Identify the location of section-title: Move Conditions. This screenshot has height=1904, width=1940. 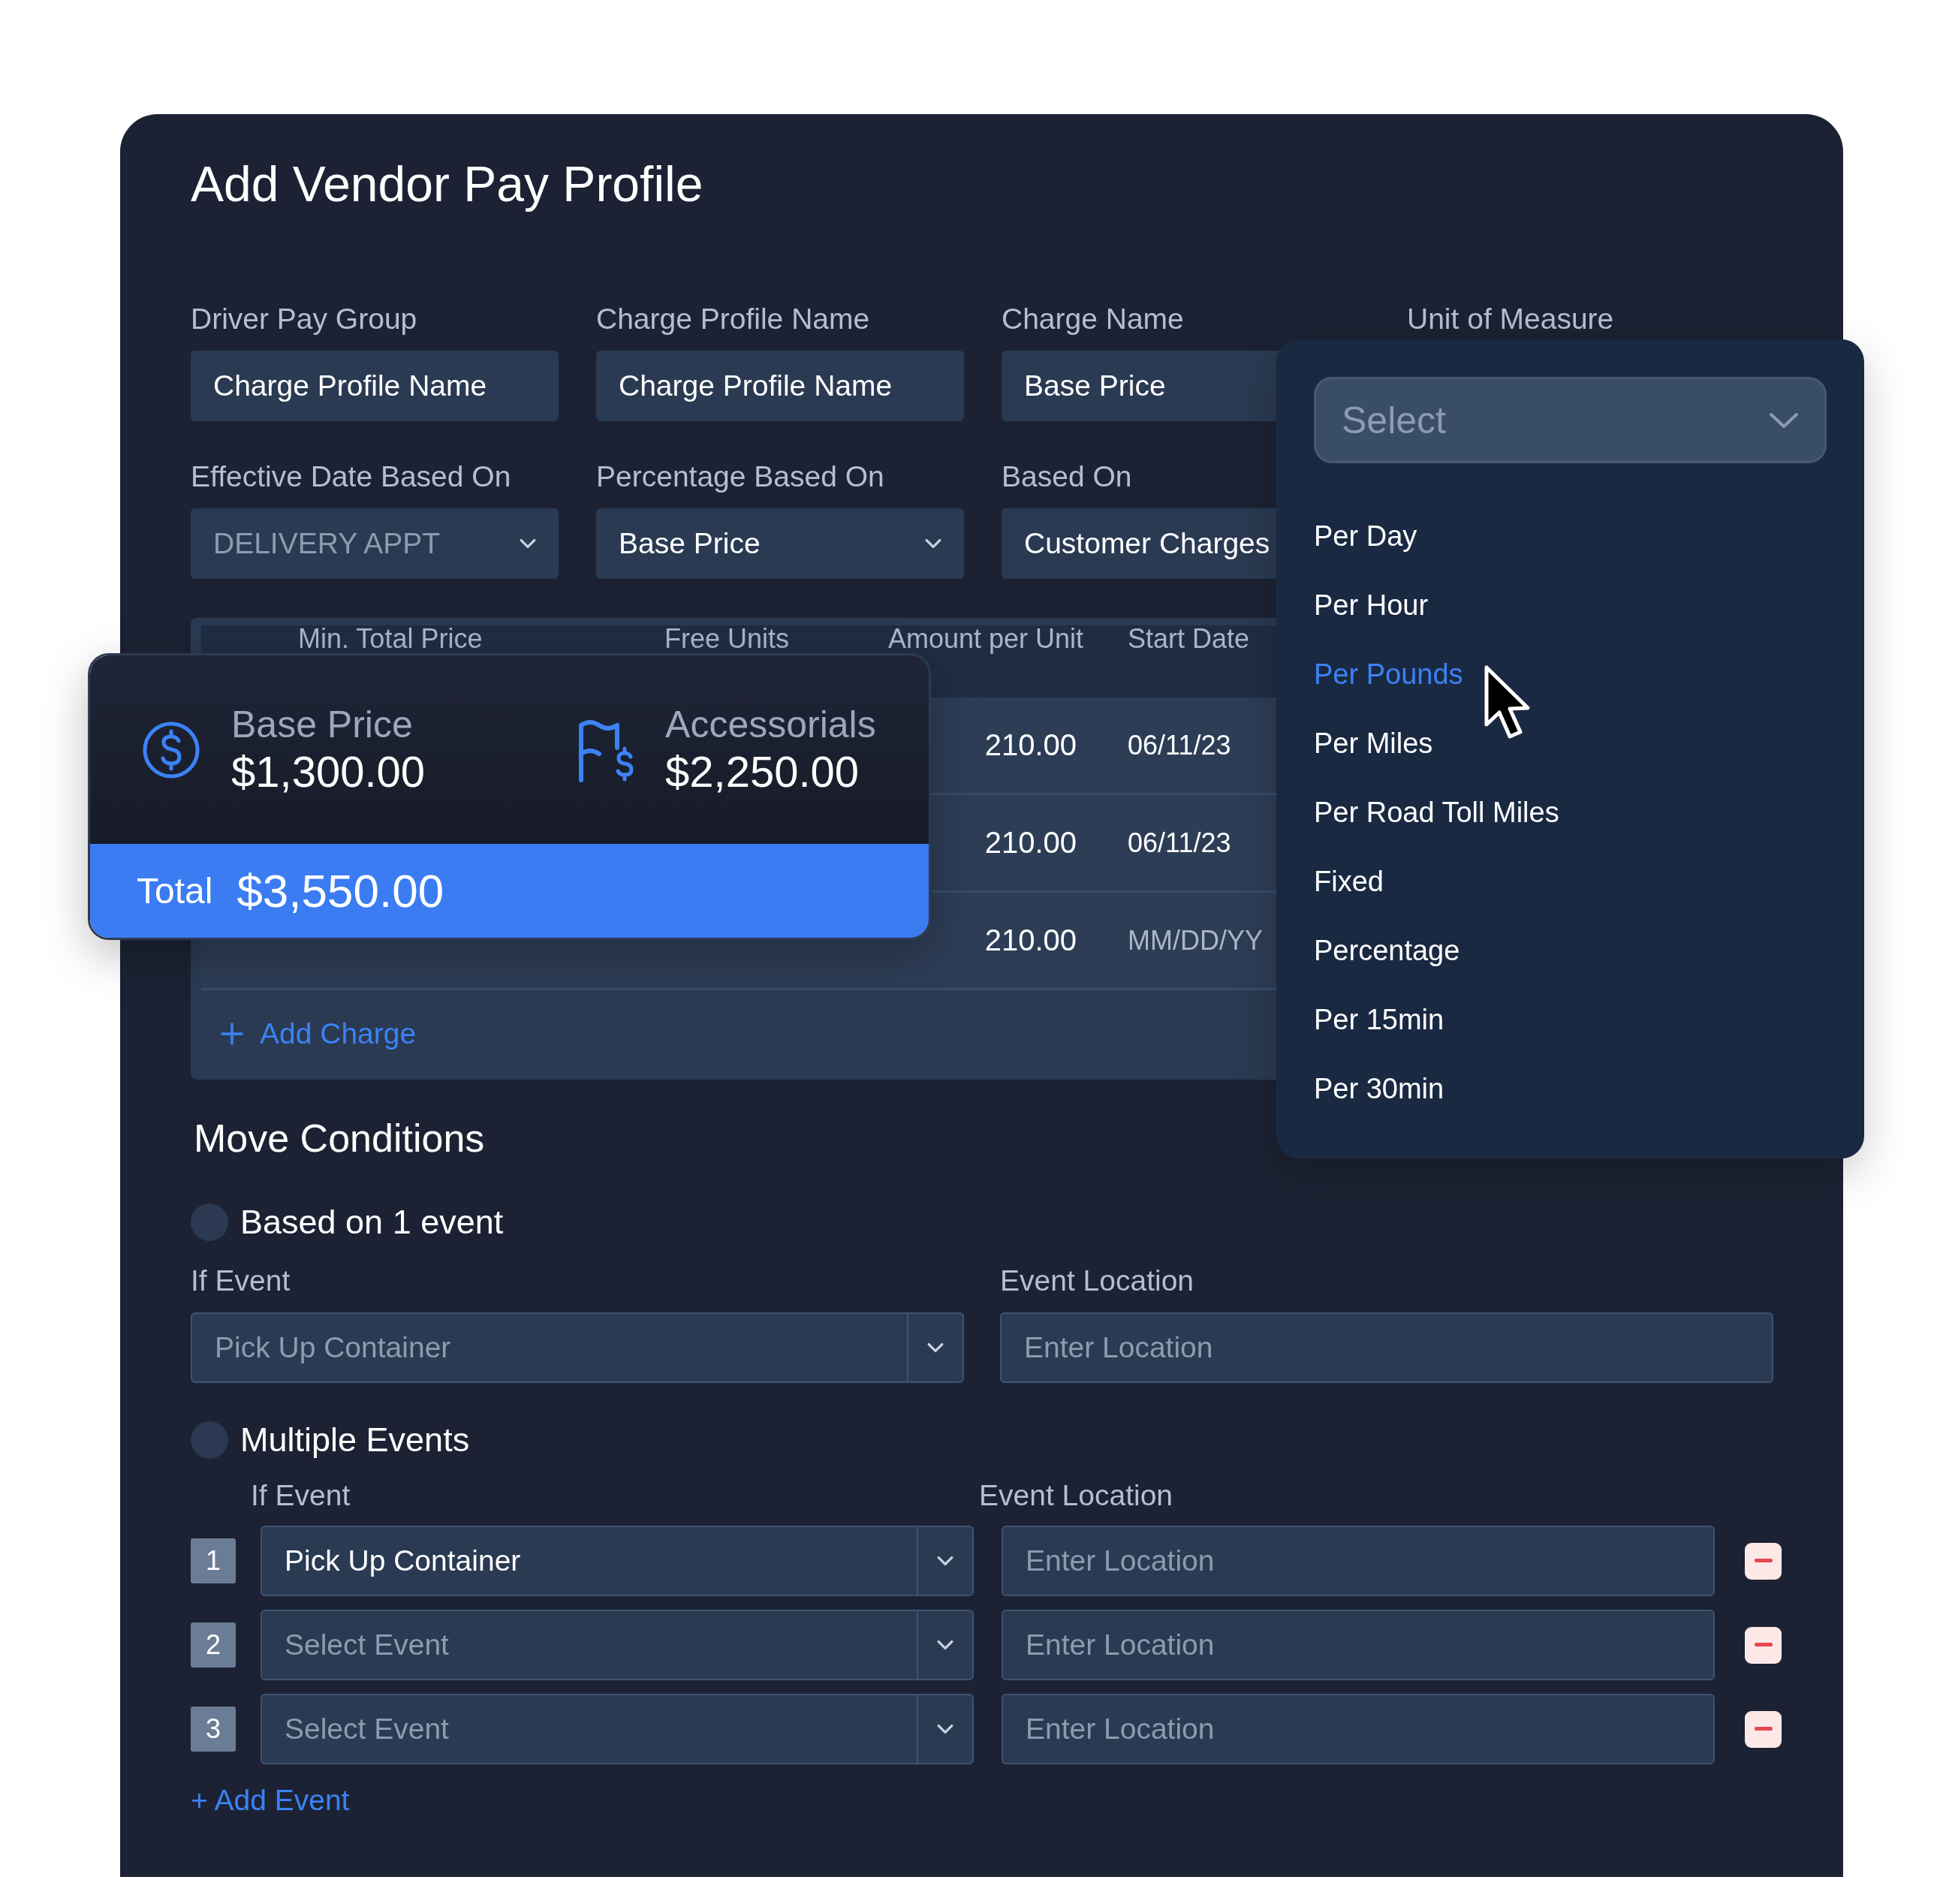
(340, 1138).